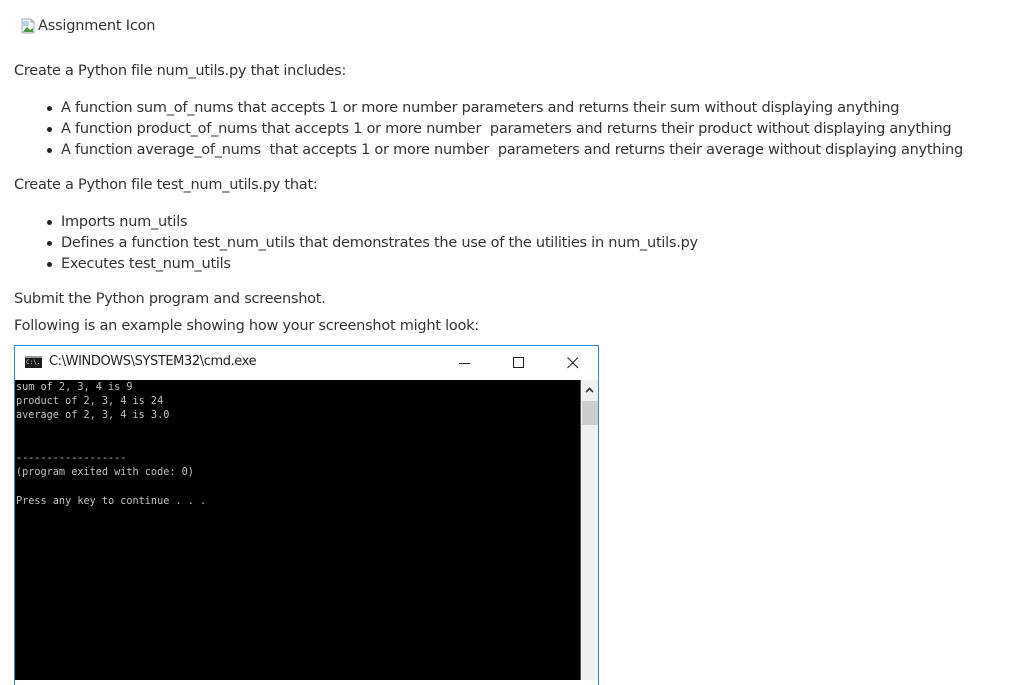 The width and height of the screenshot is (1024, 685). I want to click on console-line: average of 2, 3, 4 is 3.0, so click(93, 416).